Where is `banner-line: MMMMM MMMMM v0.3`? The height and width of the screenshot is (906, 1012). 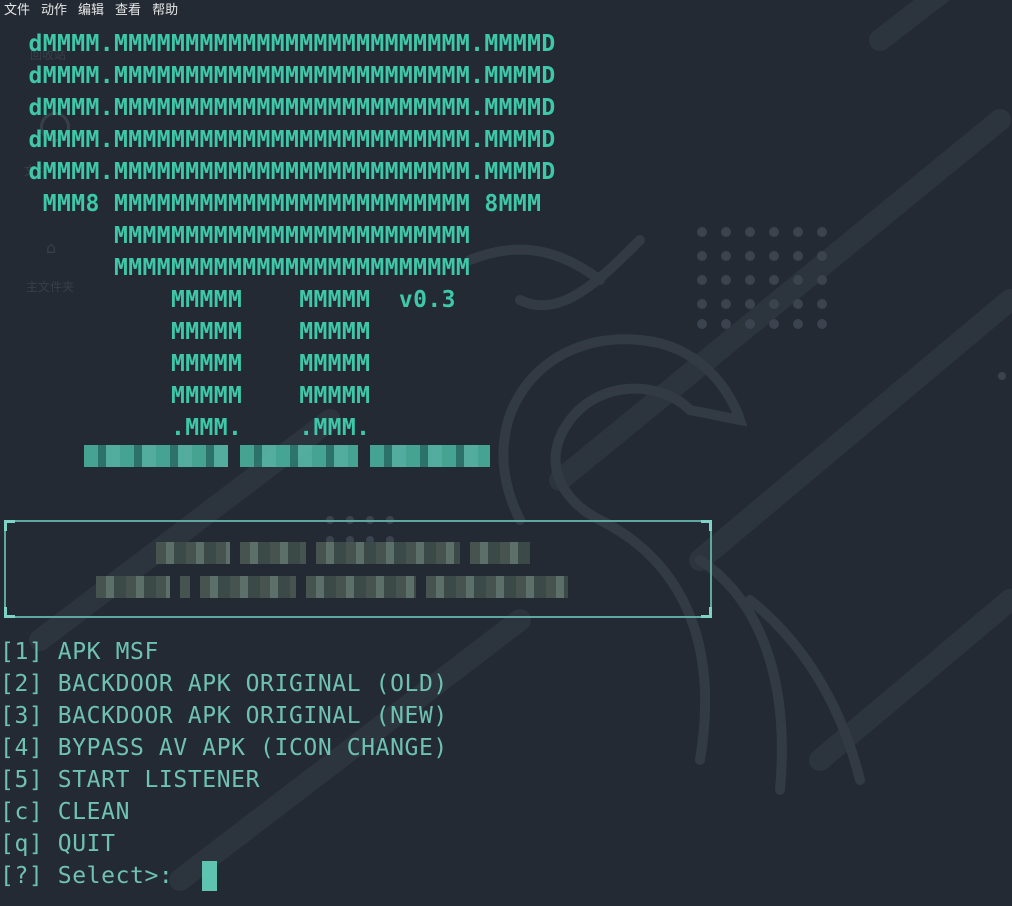 banner-line: MMMMM MMMMM v0.3 is located at coordinates (228, 300).